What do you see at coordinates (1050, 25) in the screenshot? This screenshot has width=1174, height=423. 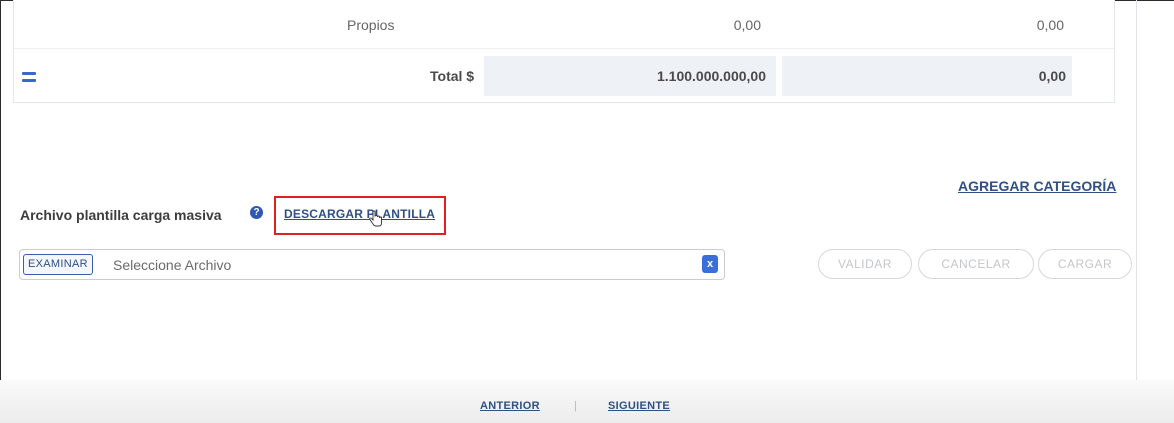 I see `propios-value-2: 0,00` at bounding box center [1050, 25].